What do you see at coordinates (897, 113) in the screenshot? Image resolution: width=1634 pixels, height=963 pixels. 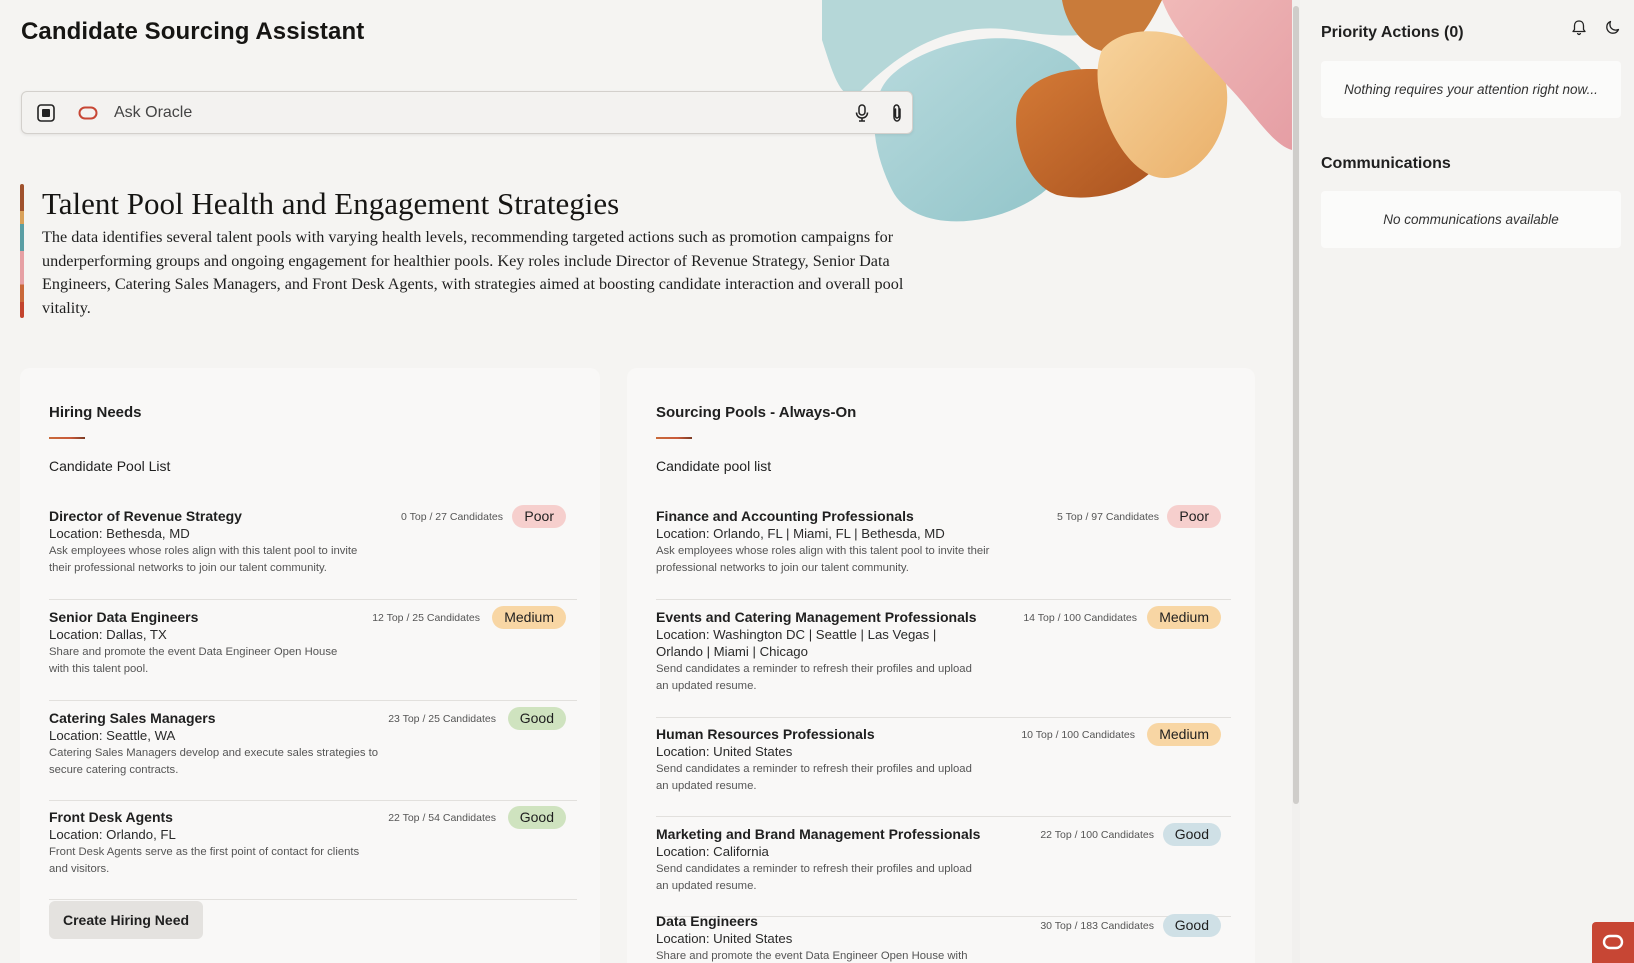 I see `paperclip-icon` at bounding box center [897, 113].